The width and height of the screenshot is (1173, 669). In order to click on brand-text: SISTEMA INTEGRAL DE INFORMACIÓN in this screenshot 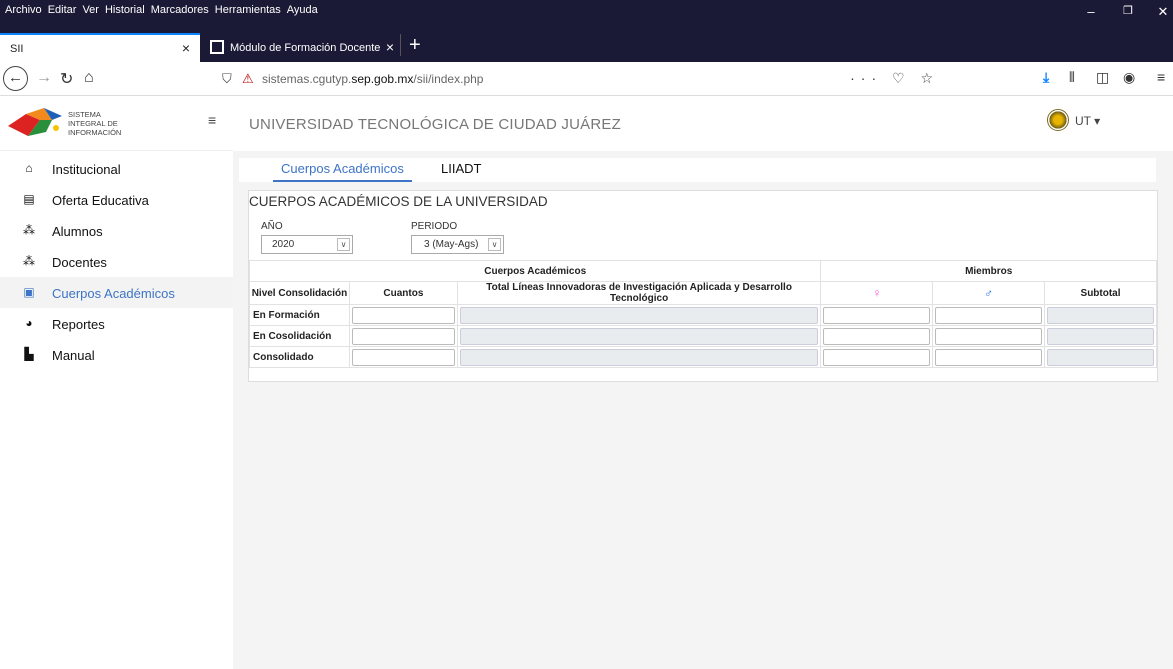, I will do `click(95, 123)`.